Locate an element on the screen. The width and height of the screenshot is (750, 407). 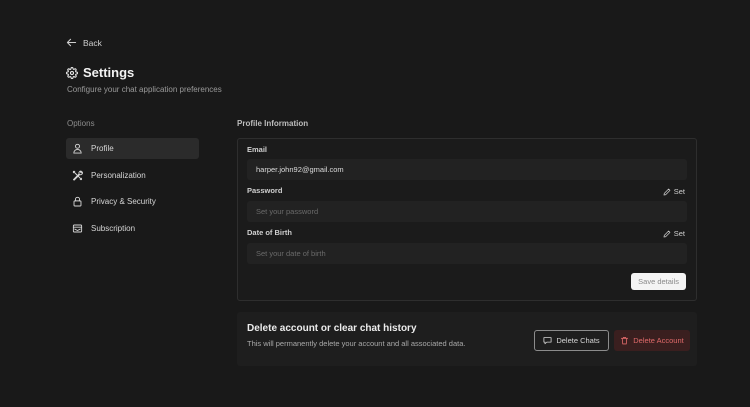
tools-icon is located at coordinates (77, 175).